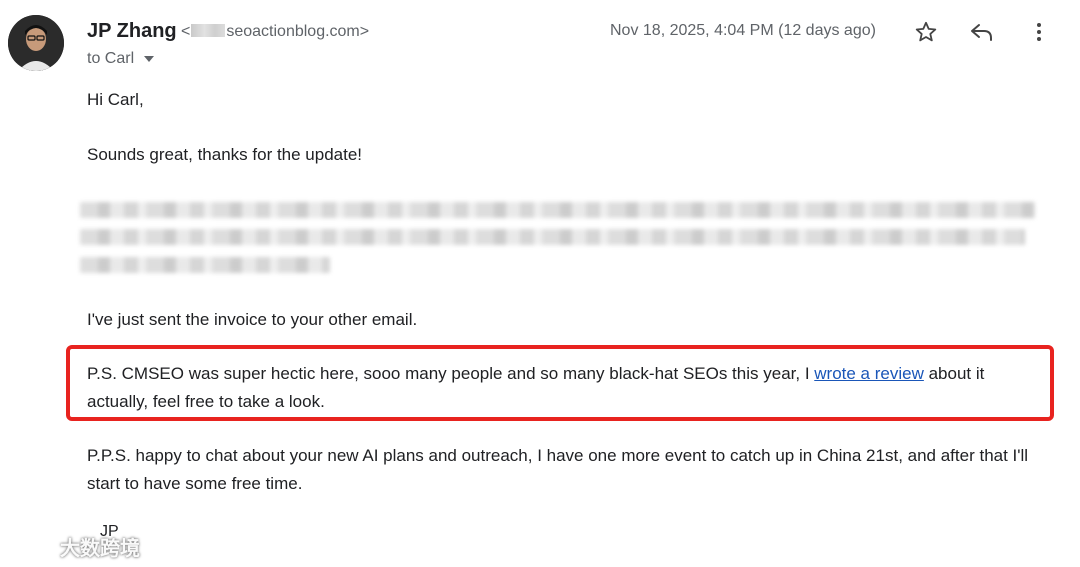 This screenshot has width=1080, height=567. I want to click on watermark: 大数跨境, so click(75, 546).